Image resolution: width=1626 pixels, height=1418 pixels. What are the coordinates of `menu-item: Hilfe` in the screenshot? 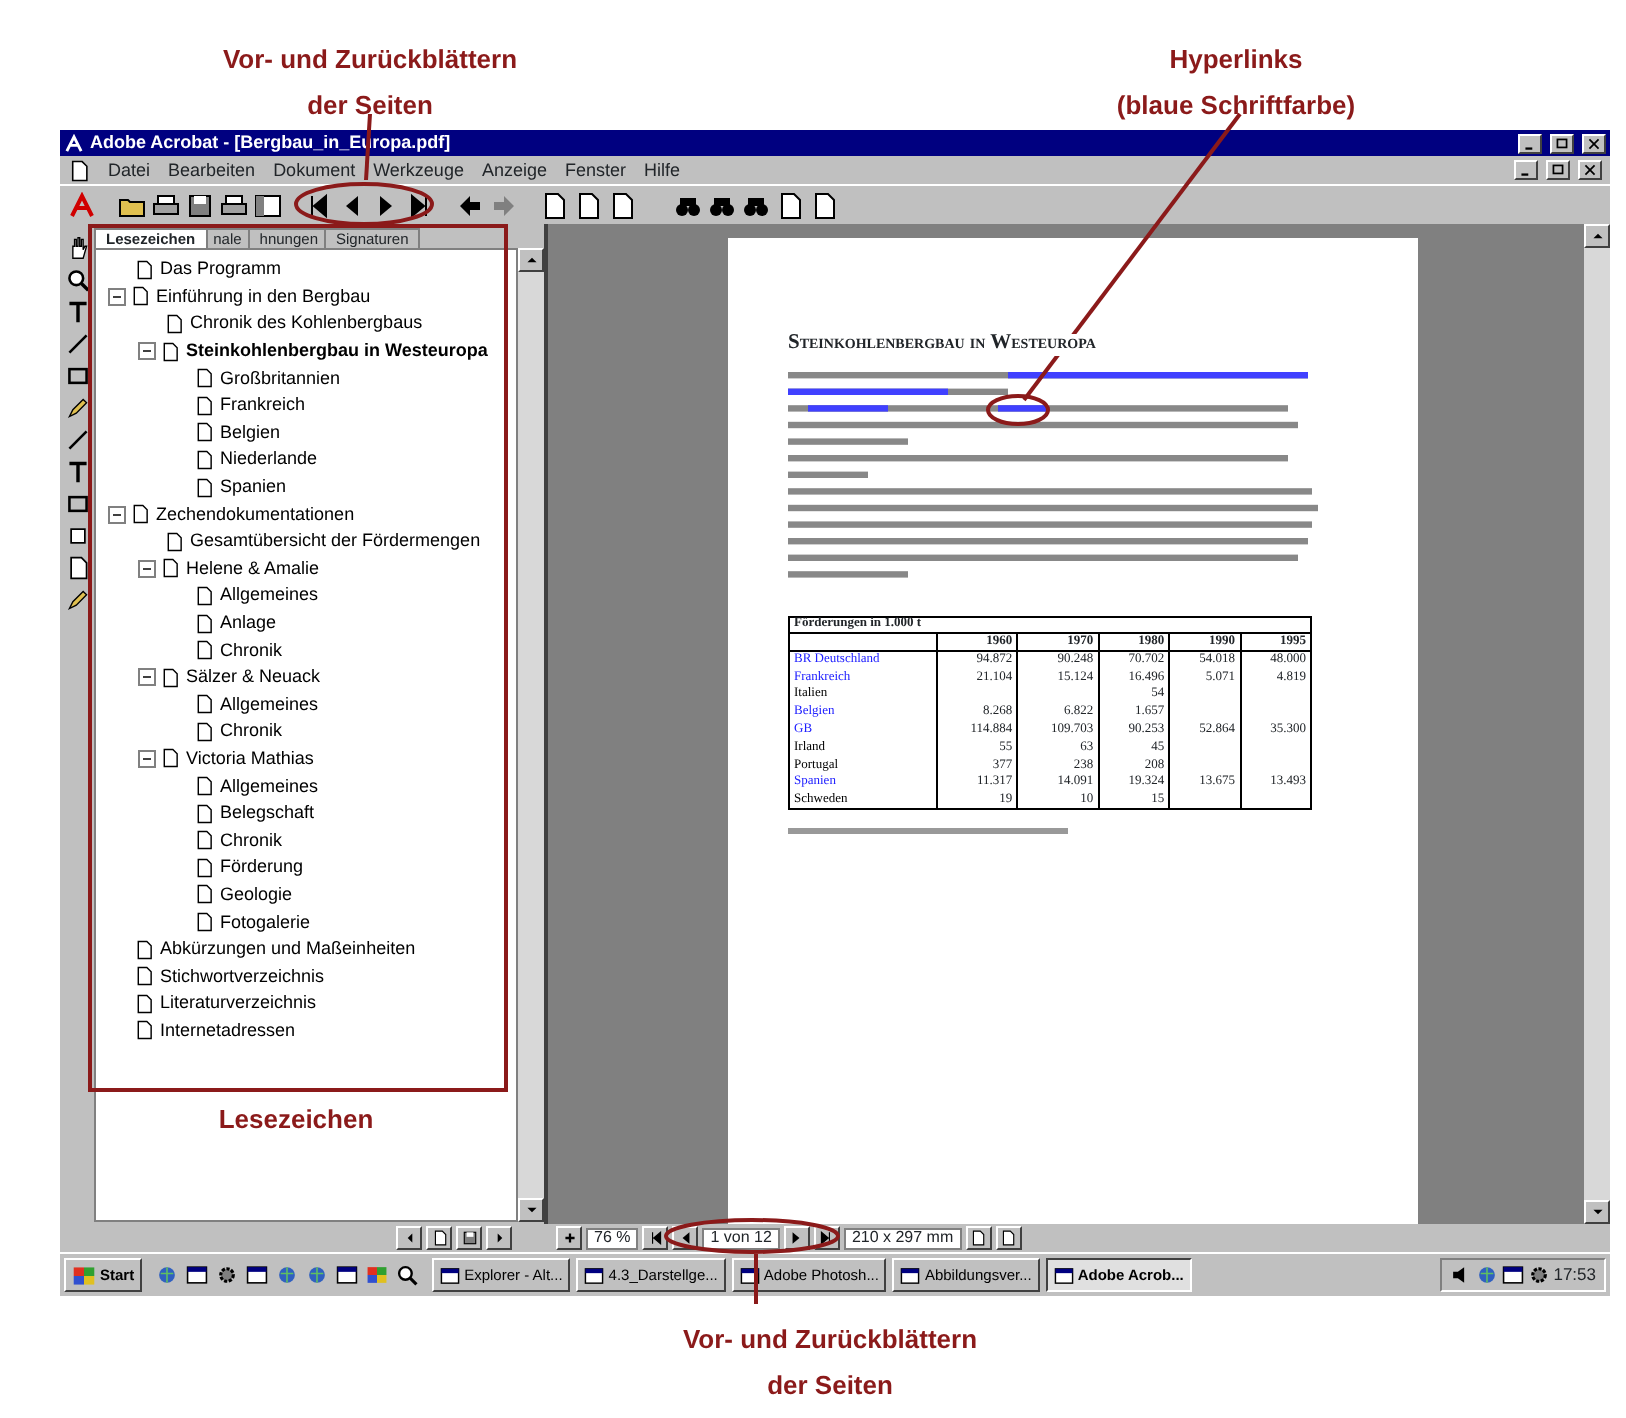 It's located at (662, 170).